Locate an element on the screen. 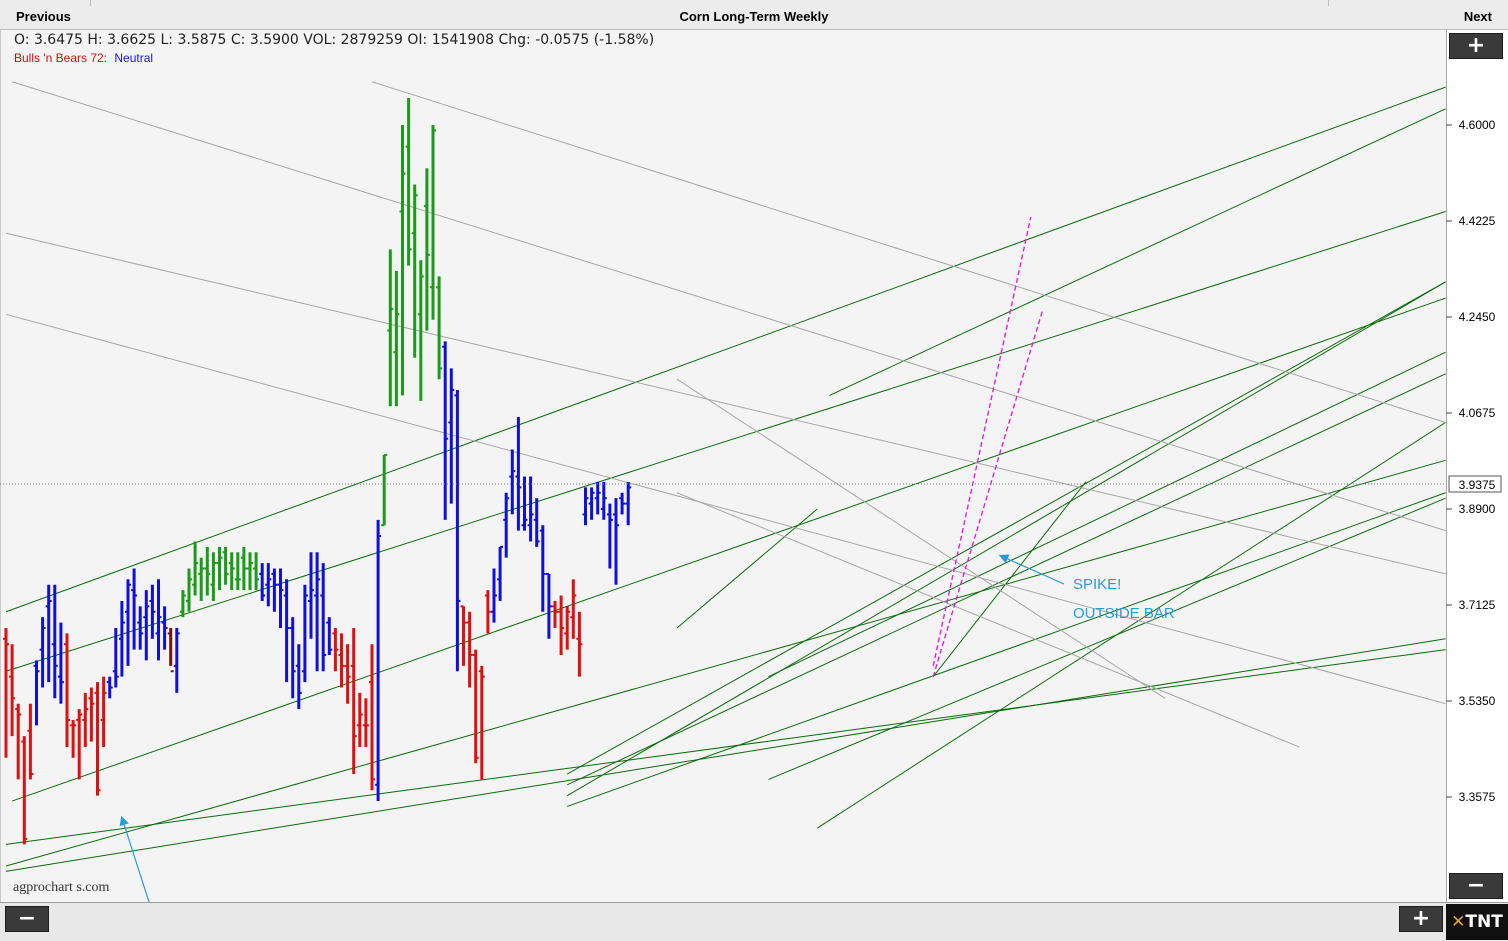 The width and height of the screenshot is (1508, 941). tnt-logo: ✕TNT is located at coordinates (1477, 922).